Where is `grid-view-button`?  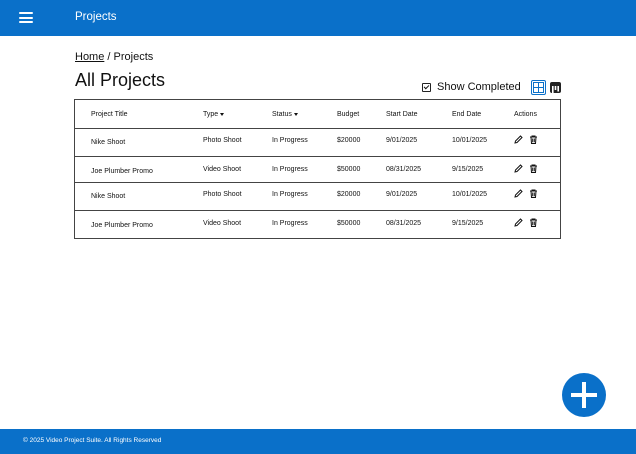
grid-view-button is located at coordinates (538, 87).